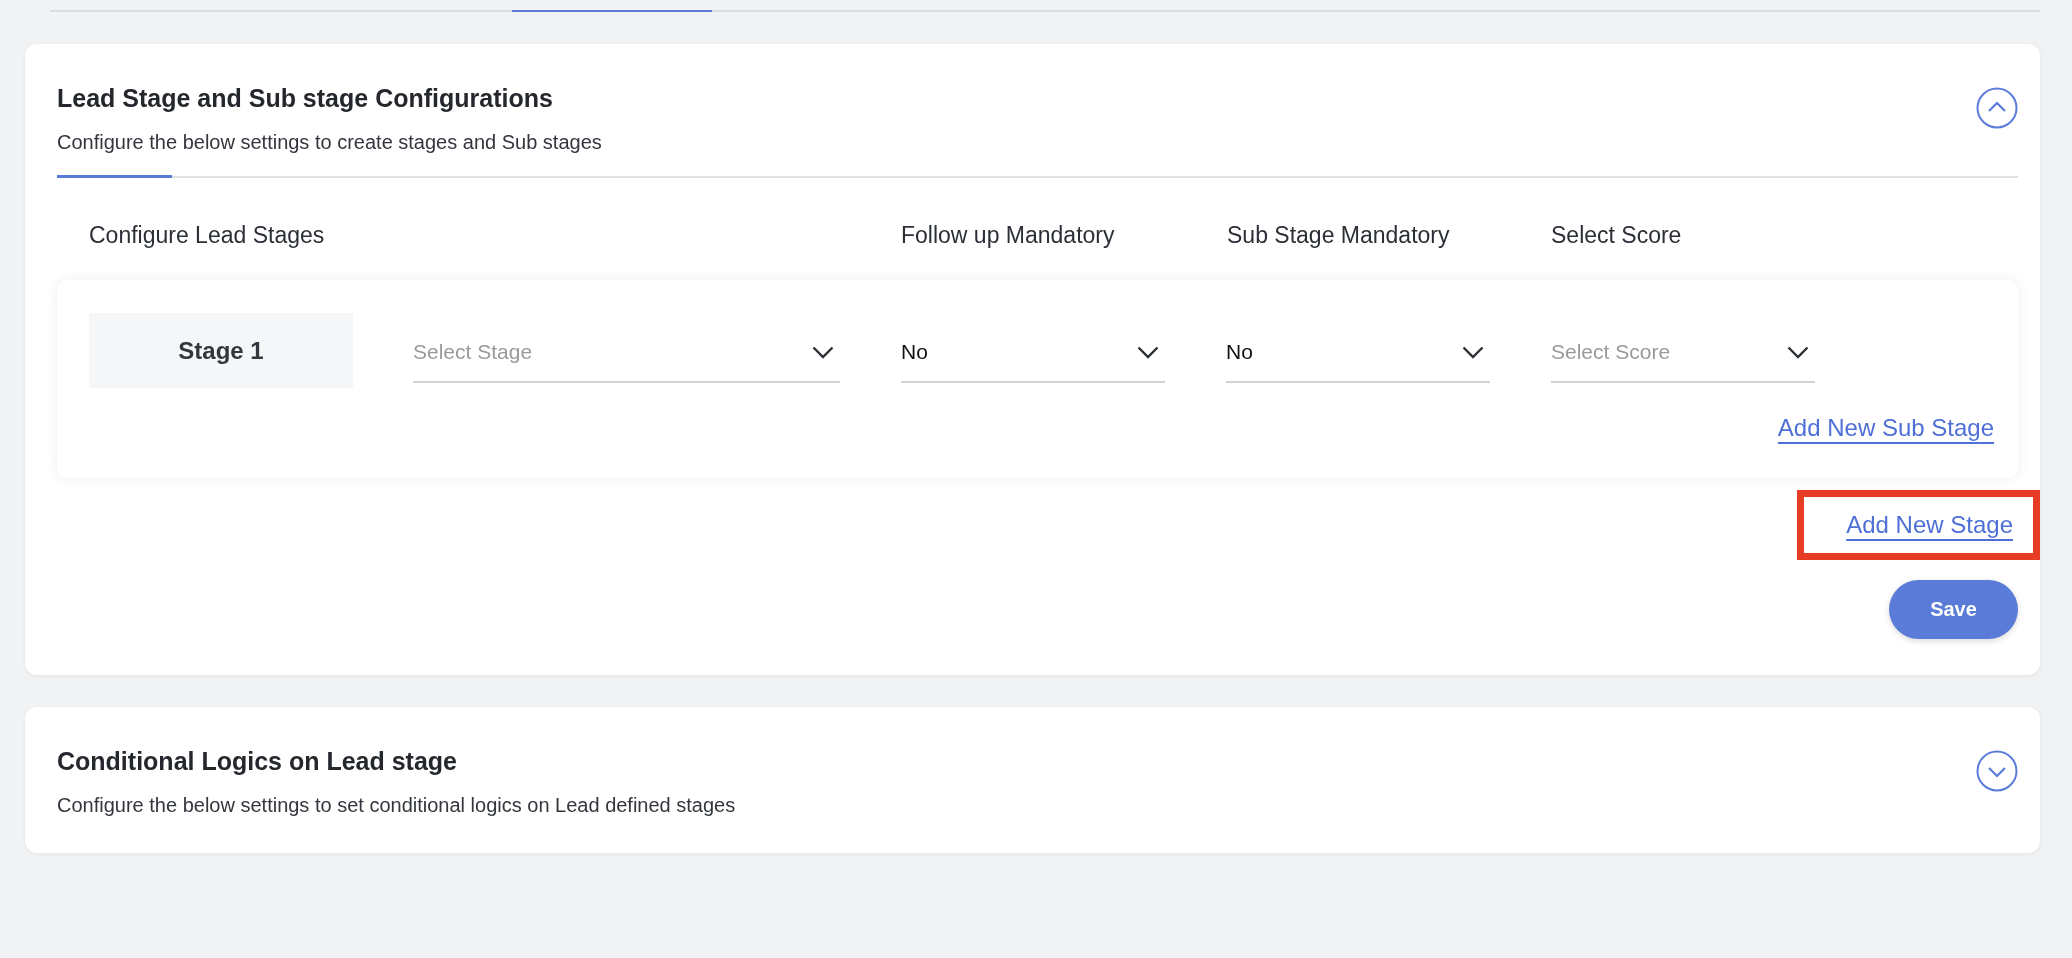  What do you see at coordinates (1997, 771) in the screenshot?
I see `expand-icon` at bounding box center [1997, 771].